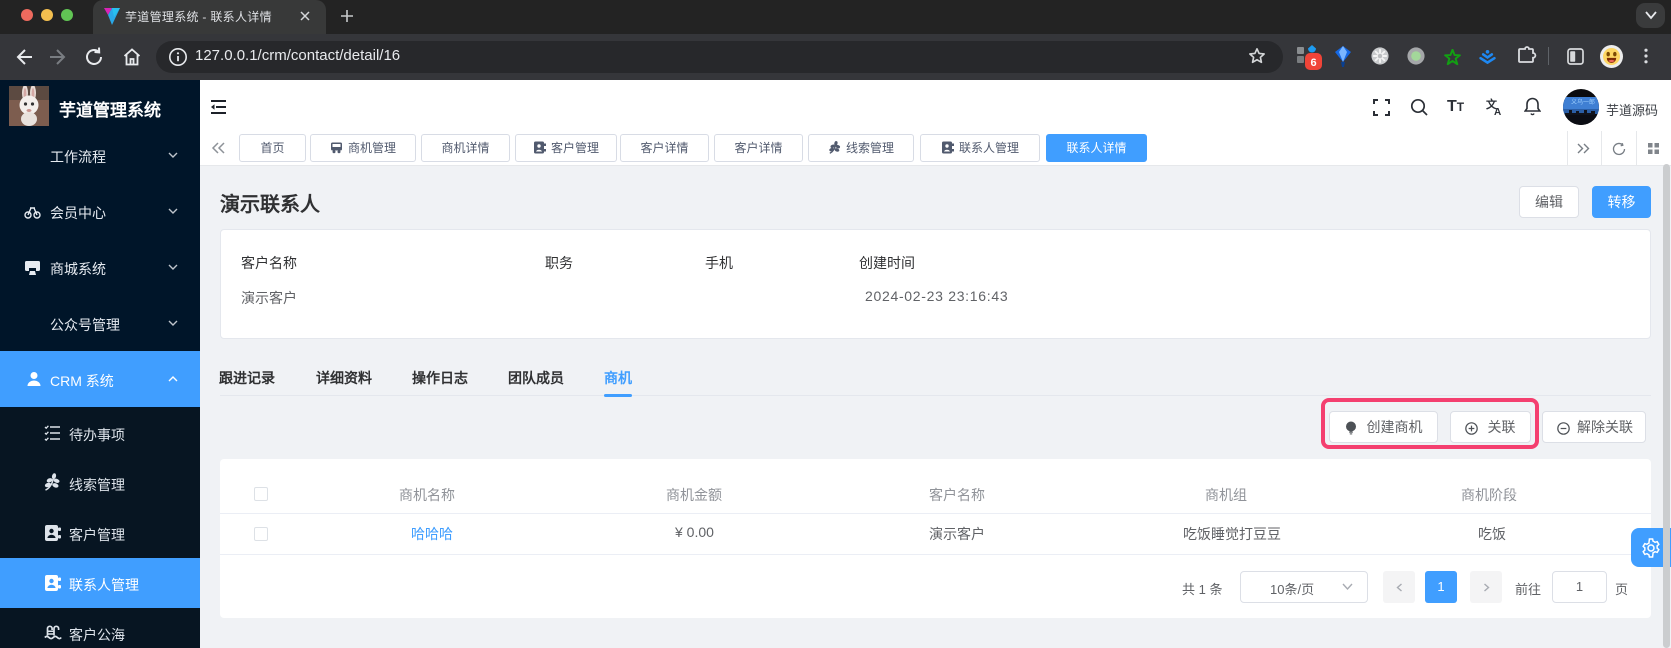  Describe the element at coordinates (1497, 111) in the screenshot. I see `svg-text: A` at that location.